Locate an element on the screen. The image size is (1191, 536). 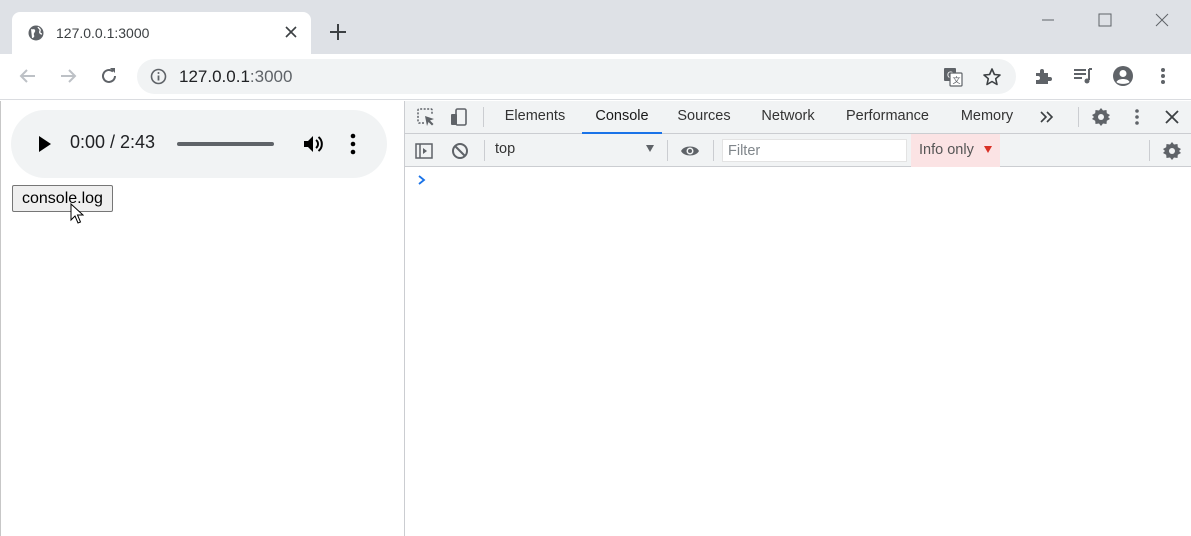
minimize-icon is located at coordinates (1048, 20).